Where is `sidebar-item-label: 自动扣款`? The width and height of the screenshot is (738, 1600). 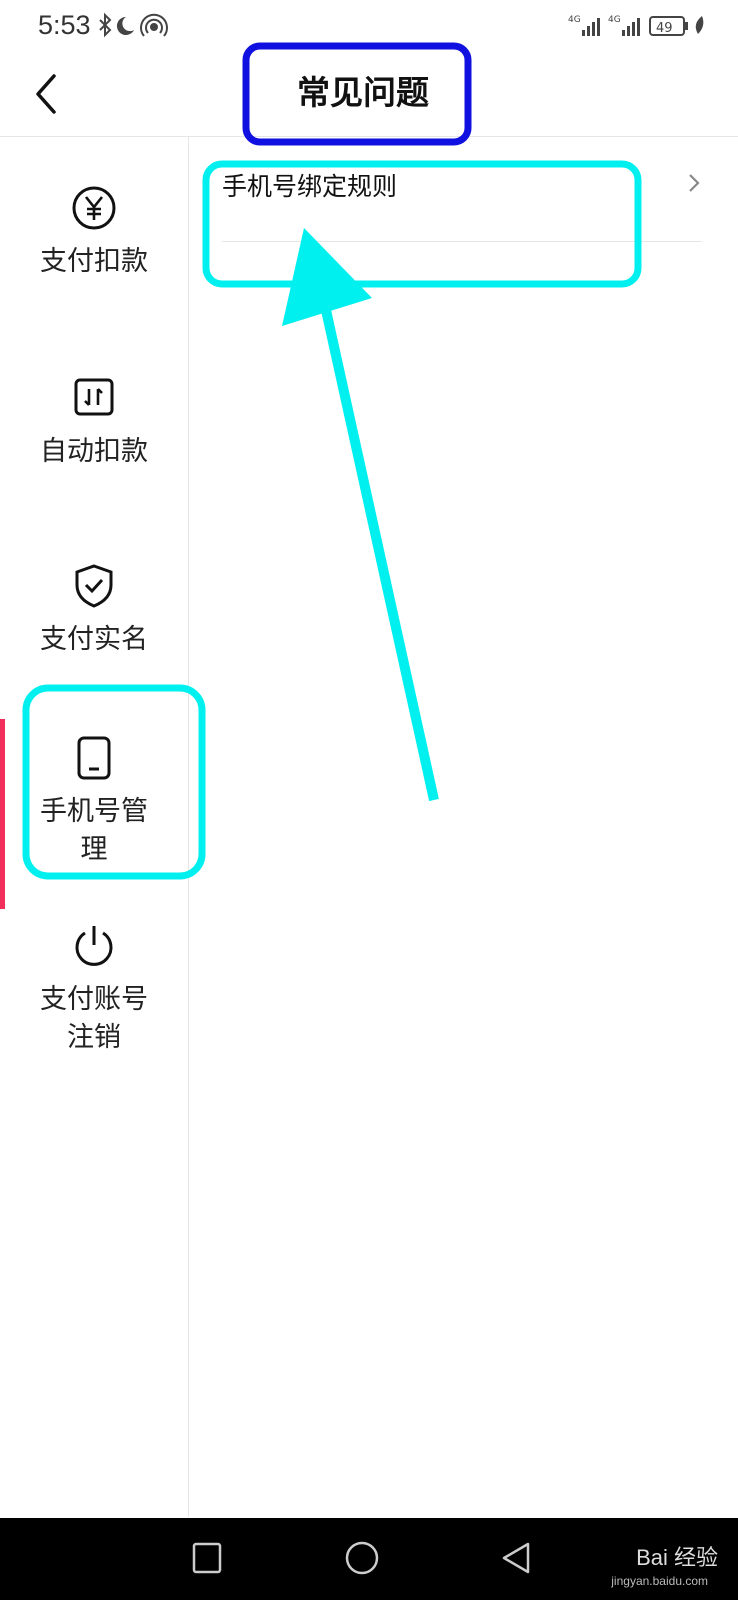
sidebar-item-label: 自动扣款 is located at coordinates (94, 451).